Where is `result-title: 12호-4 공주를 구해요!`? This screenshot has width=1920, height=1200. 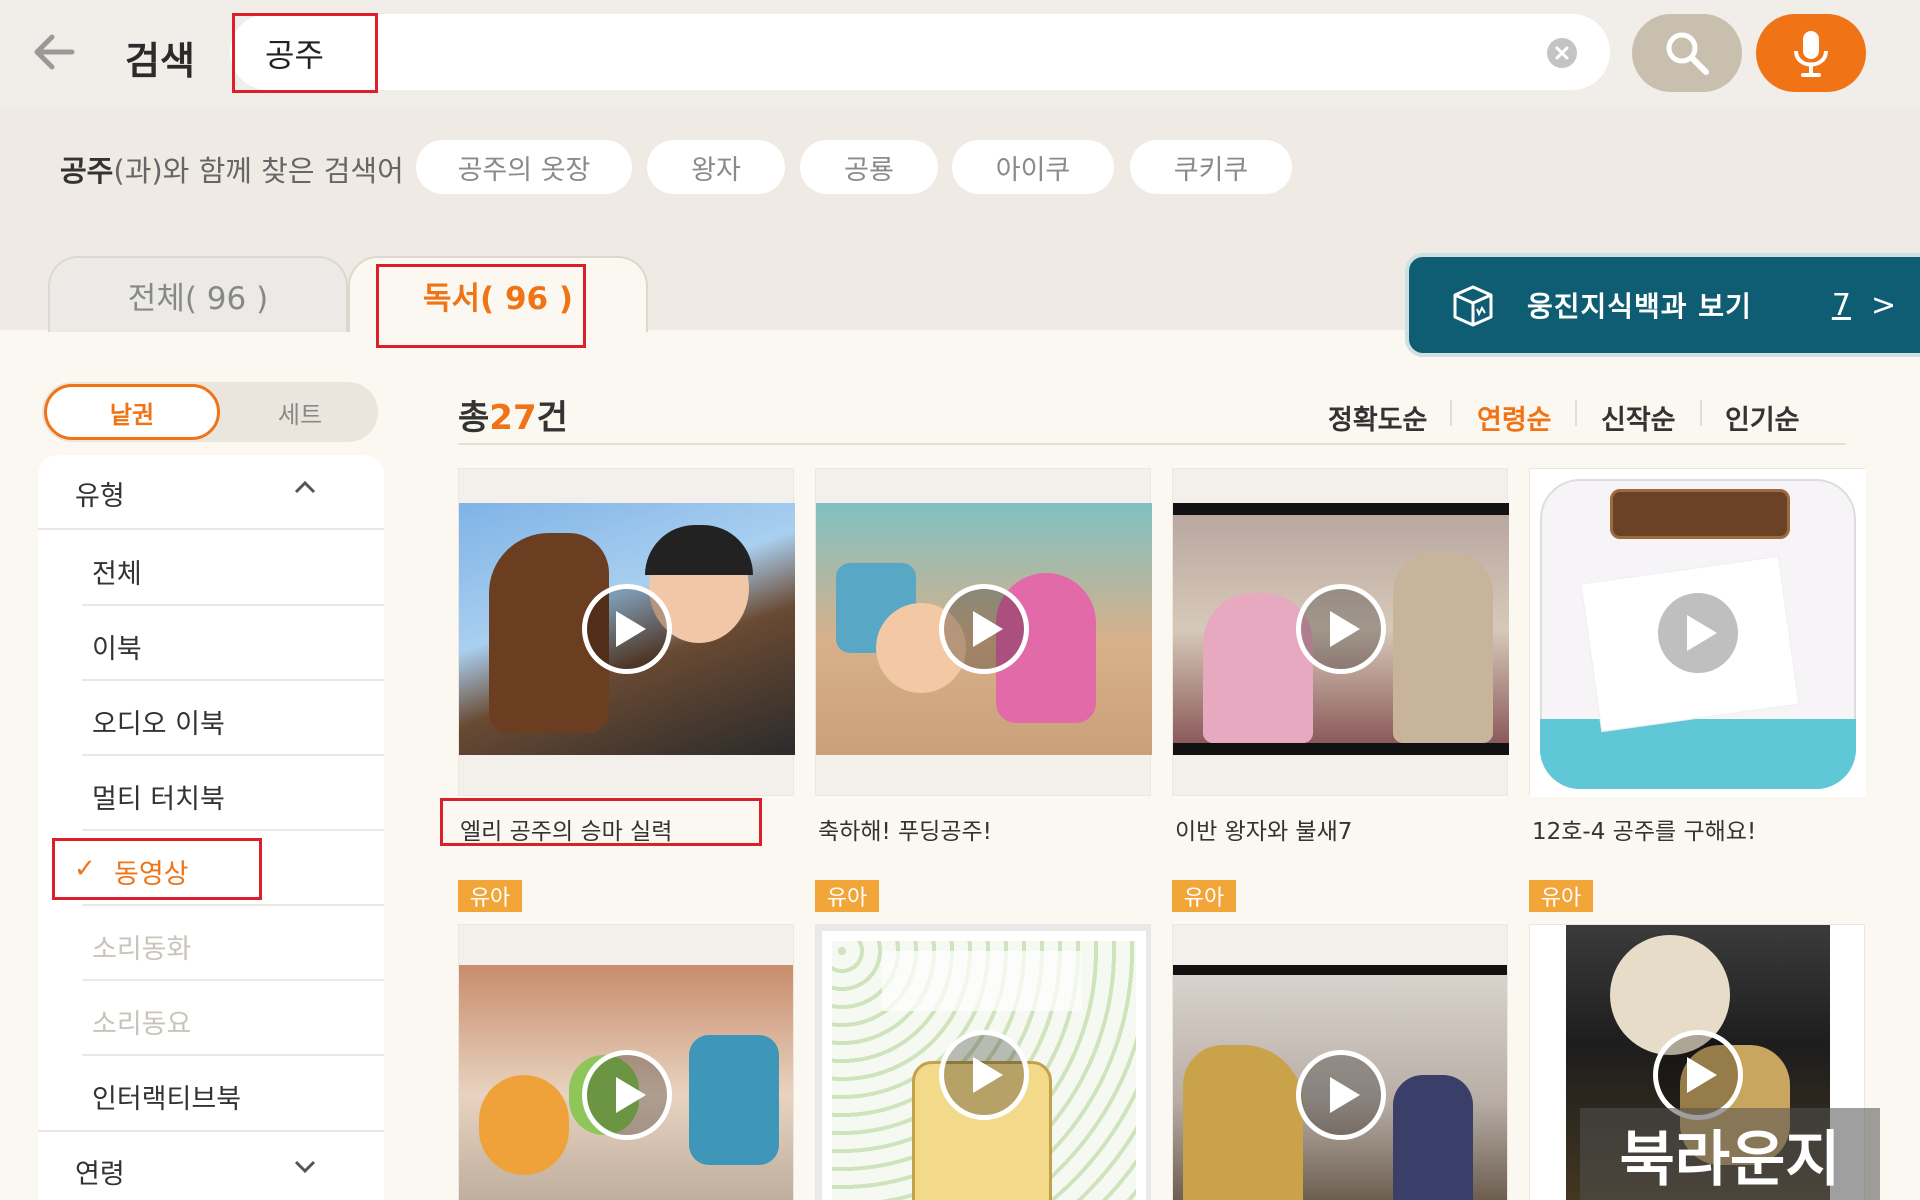
result-title: 12호-4 공주를 구해요! is located at coordinates (1644, 829).